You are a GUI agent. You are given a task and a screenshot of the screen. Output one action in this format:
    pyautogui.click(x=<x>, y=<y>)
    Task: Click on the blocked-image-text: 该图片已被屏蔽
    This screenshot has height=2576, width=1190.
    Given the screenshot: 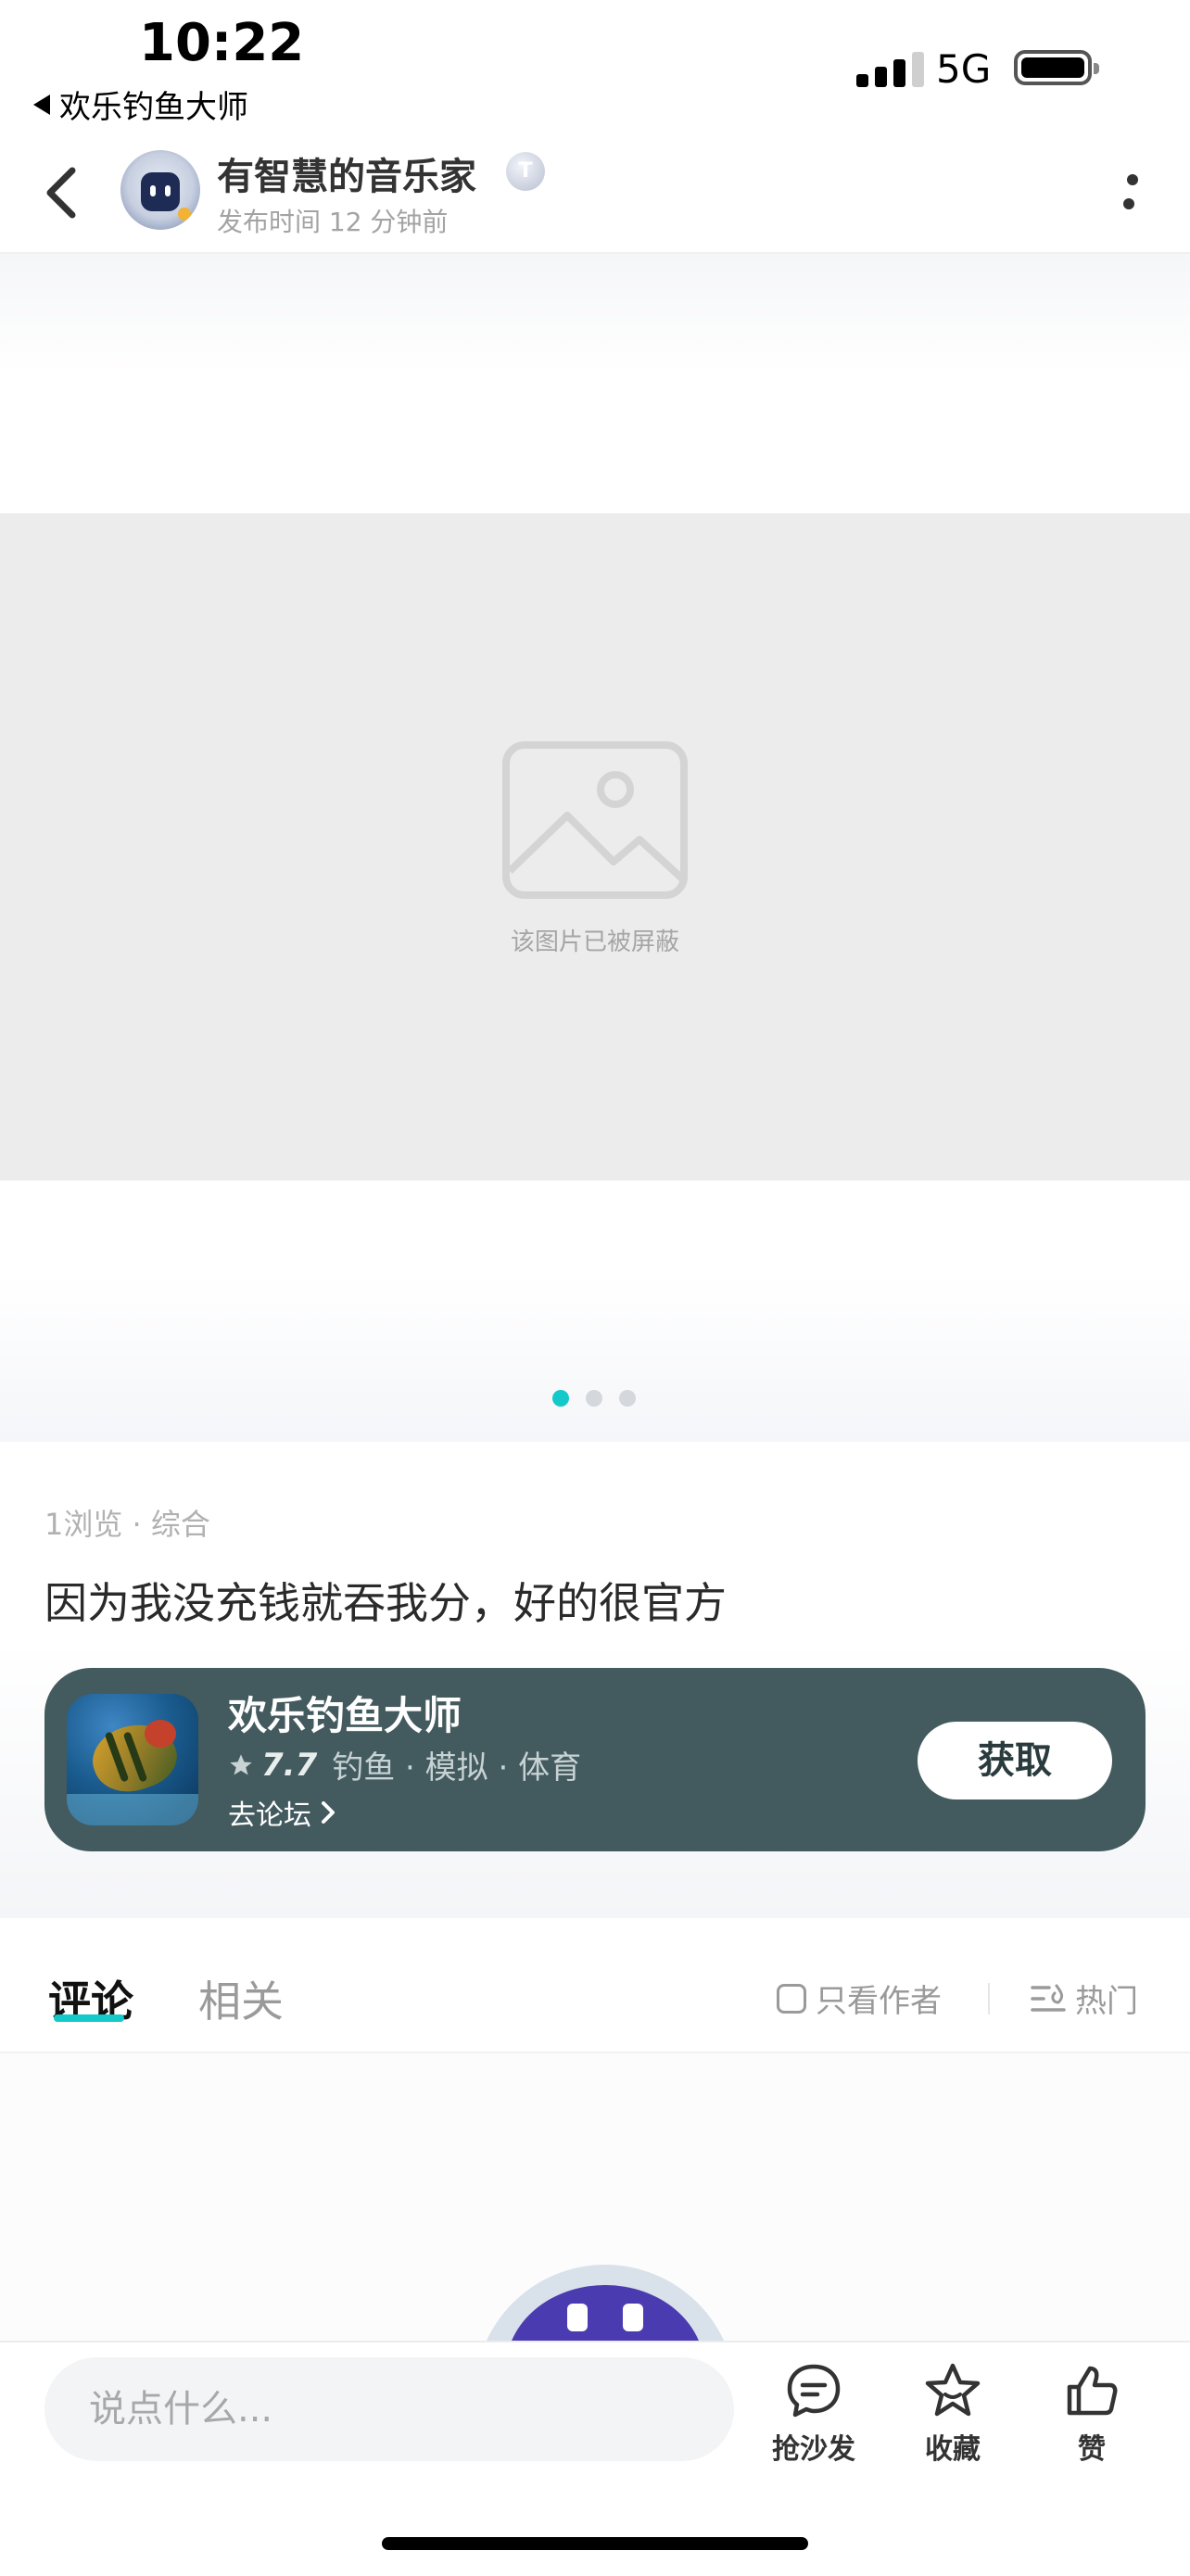 What is the action you would take?
    pyautogui.click(x=594, y=942)
    